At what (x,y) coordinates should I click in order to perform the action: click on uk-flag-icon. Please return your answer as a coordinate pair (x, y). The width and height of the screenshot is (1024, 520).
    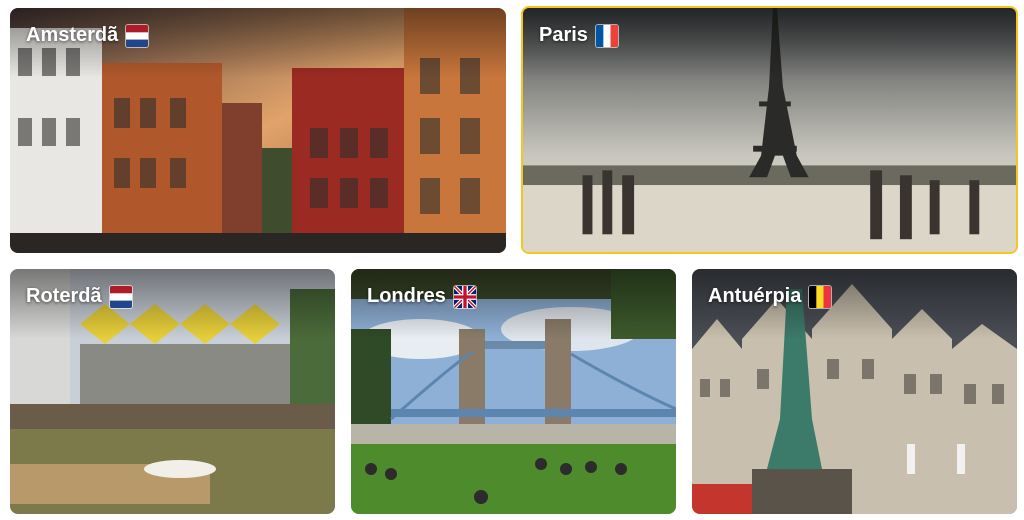
    Looking at the image, I should click on (464, 296).